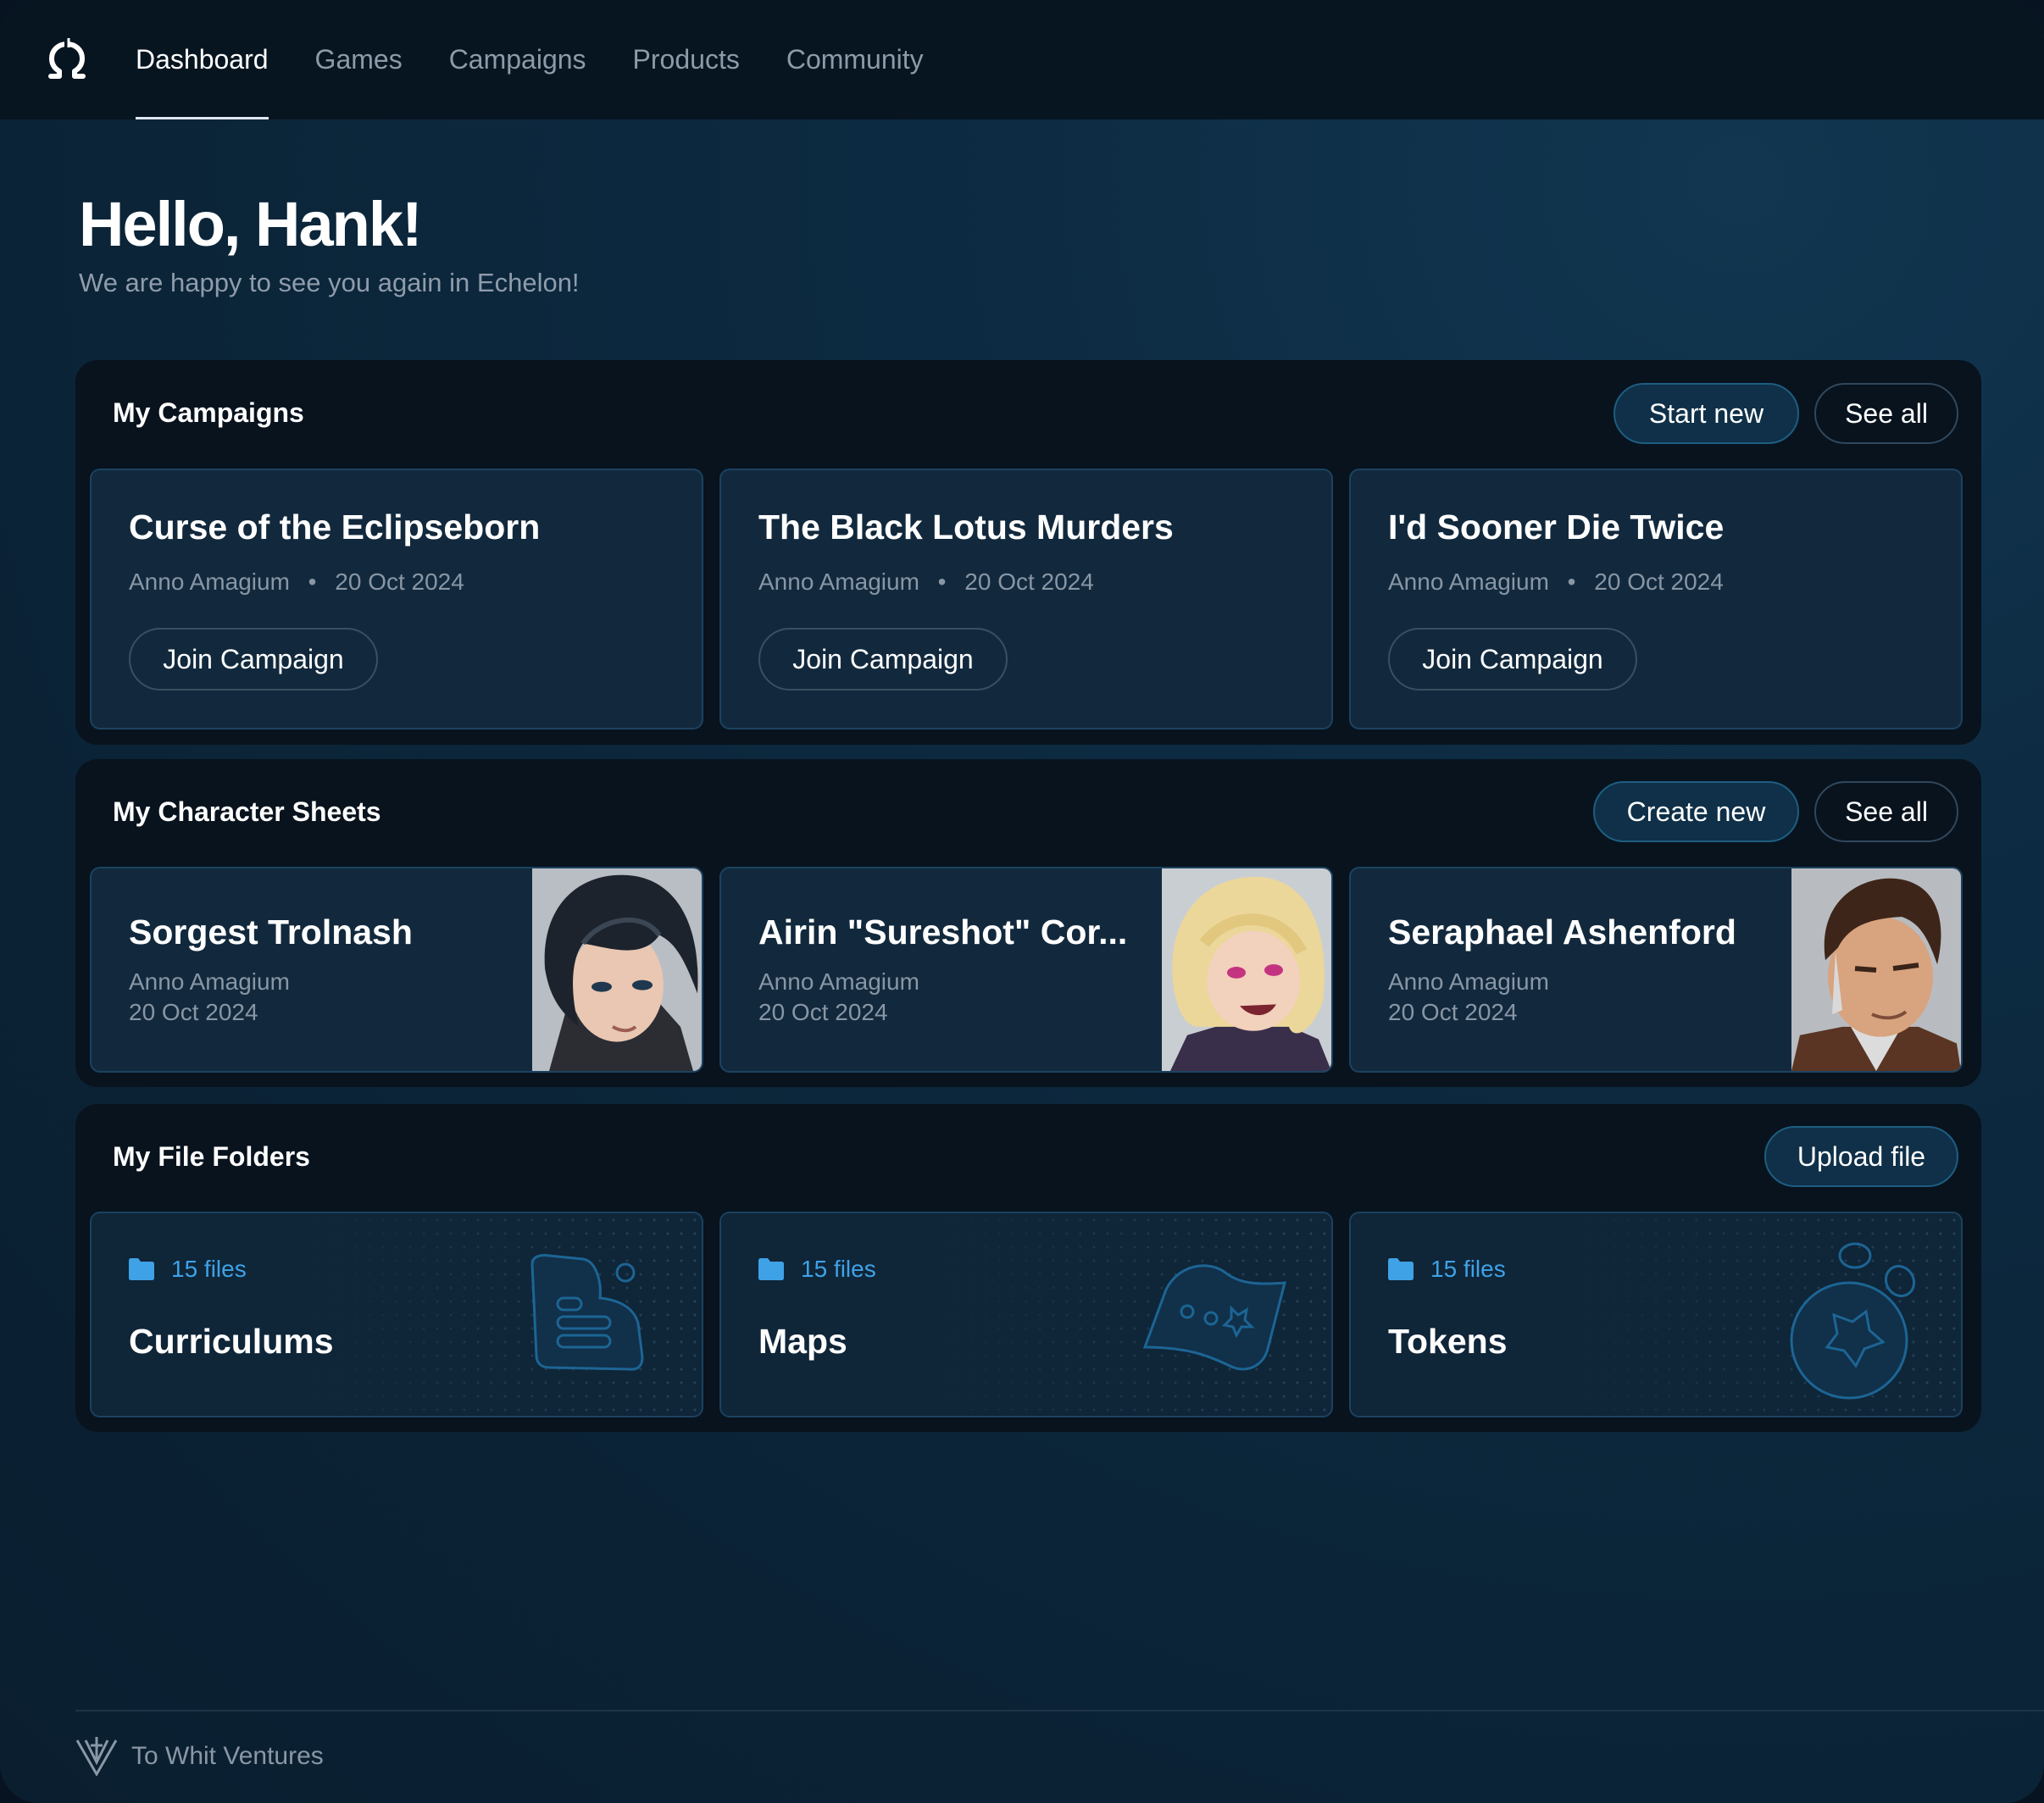  Describe the element at coordinates (1853, 1321) in the screenshot. I see `token-icon` at that location.